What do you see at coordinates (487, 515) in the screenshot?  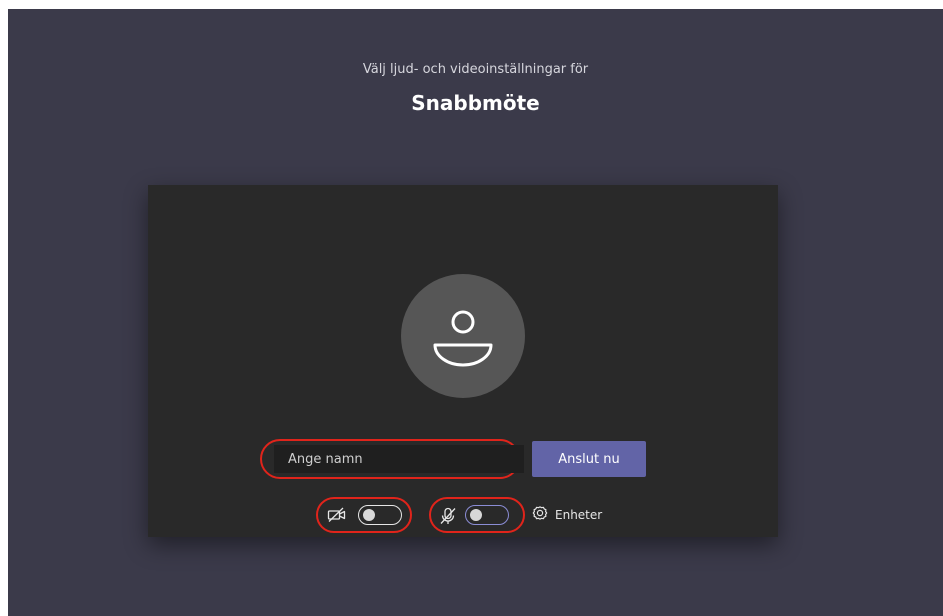 I see `mic-toggle` at bounding box center [487, 515].